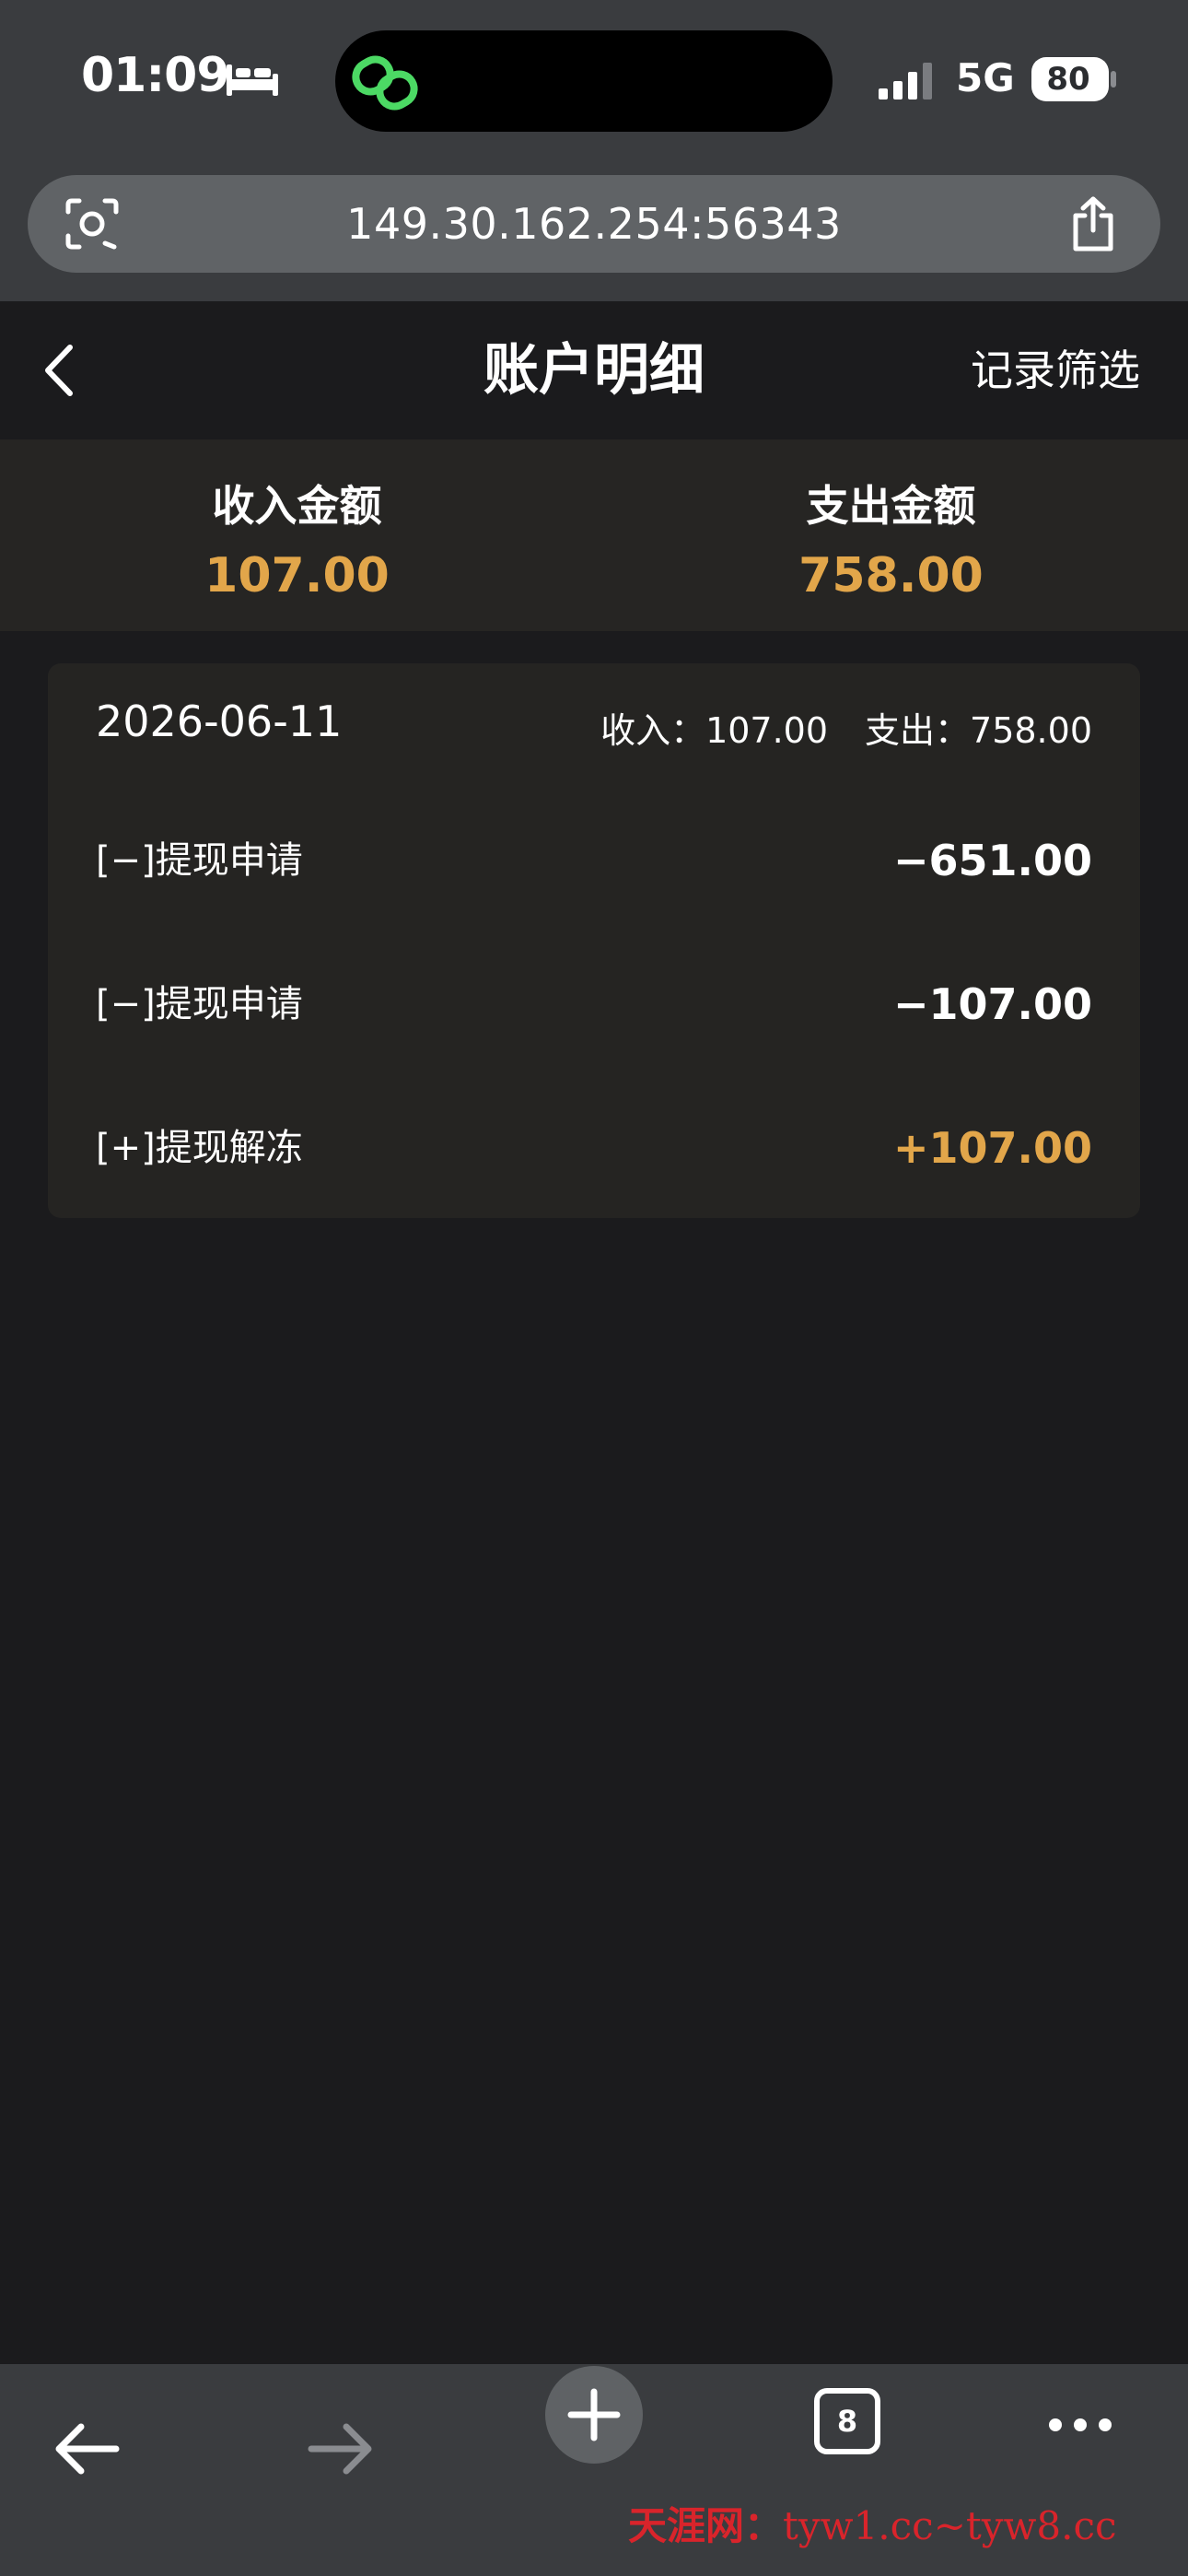 The width and height of the screenshot is (1188, 2576). I want to click on browser-top-chrome: 01:09 5G 80 149.30.162.254:56343, so click(594, 150).